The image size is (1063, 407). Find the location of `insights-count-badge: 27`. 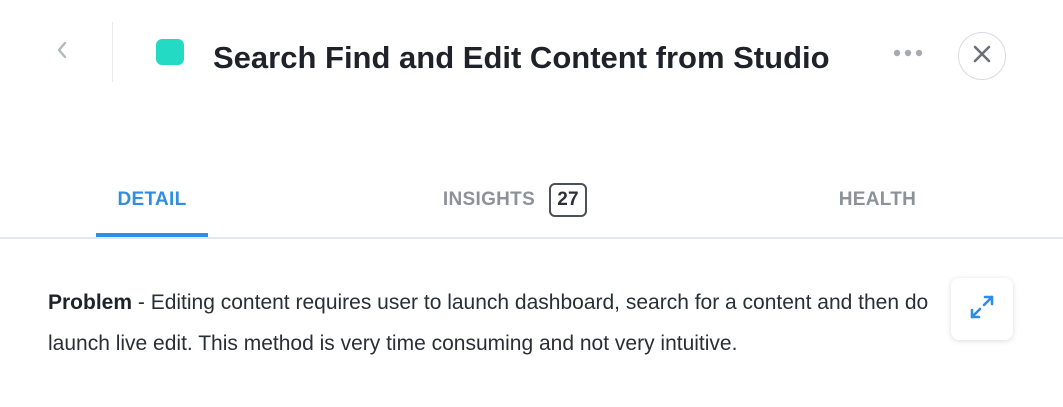

insights-count-badge: 27 is located at coordinates (568, 200).